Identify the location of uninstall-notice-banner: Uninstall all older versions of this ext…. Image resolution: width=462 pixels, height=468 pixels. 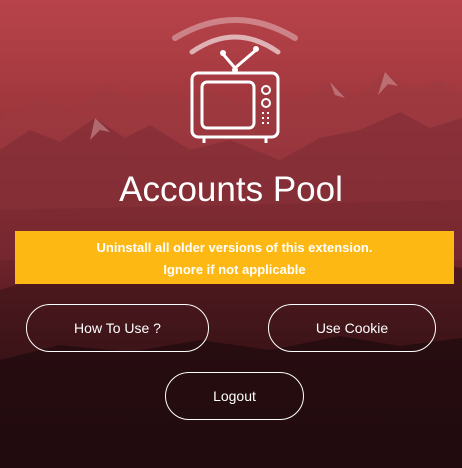
(234, 257).